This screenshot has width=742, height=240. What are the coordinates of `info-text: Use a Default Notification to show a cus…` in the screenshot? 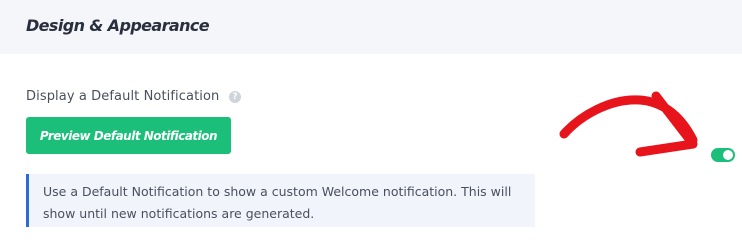 It's located at (277, 202).